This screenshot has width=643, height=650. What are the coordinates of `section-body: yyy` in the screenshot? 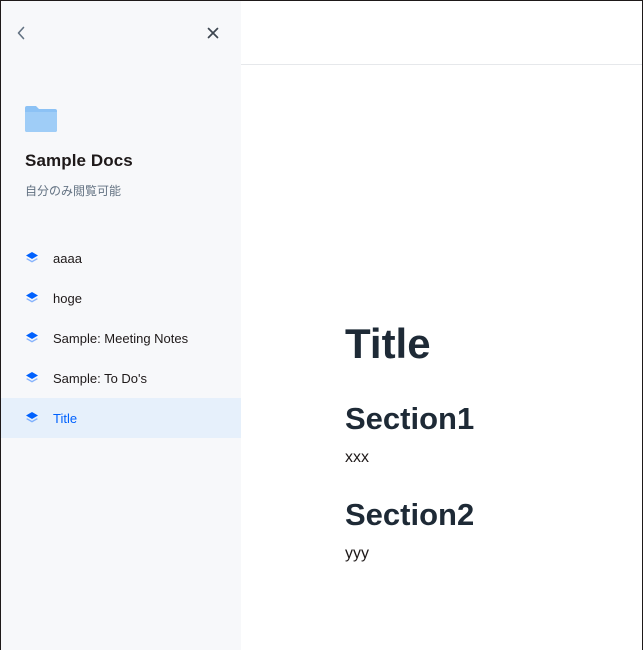 It's located at (490, 554).